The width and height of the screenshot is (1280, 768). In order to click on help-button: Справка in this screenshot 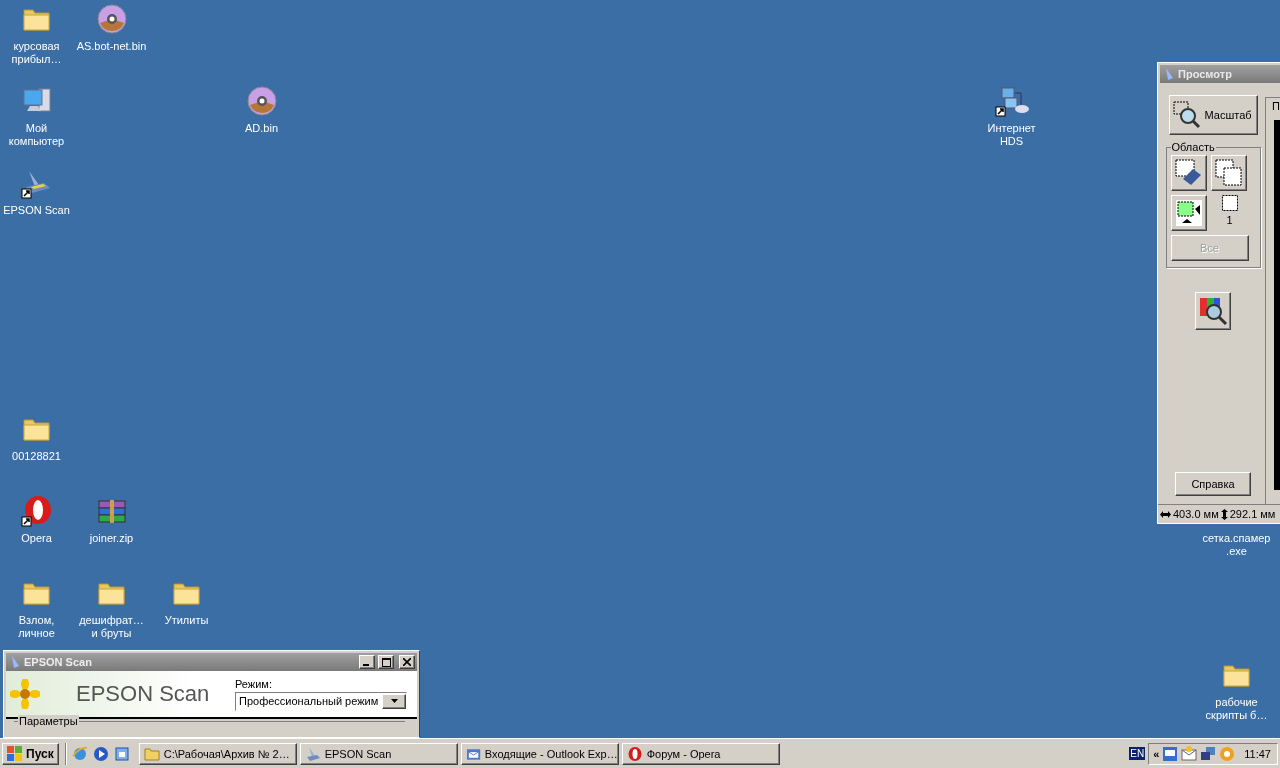, I will do `click(1213, 484)`.